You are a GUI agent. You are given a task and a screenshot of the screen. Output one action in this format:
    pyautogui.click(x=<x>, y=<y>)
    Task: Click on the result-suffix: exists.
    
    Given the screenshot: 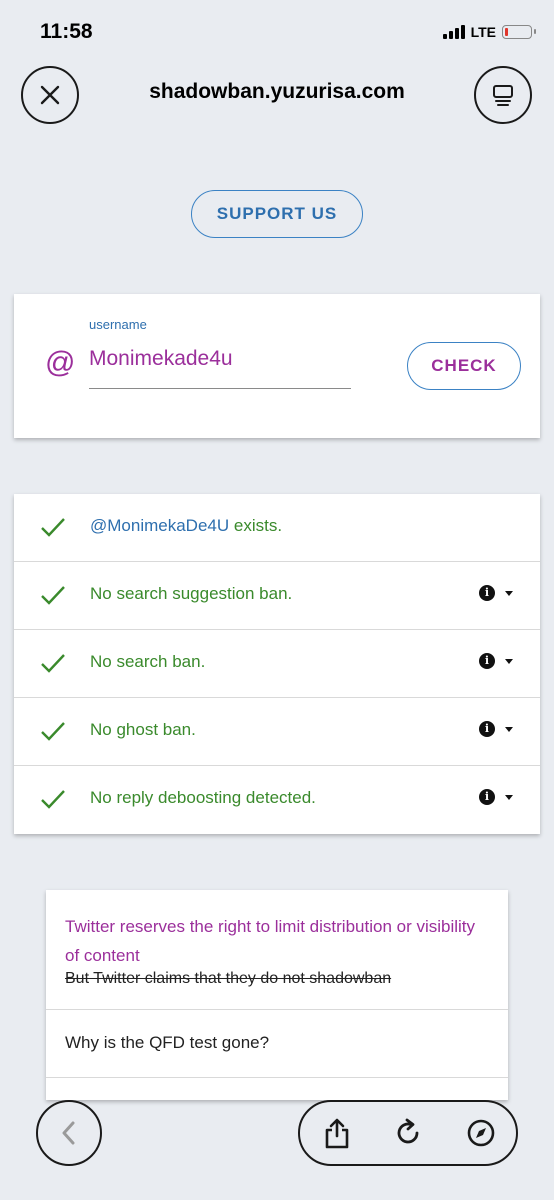 What is the action you would take?
    pyautogui.click(x=256, y=525)
    